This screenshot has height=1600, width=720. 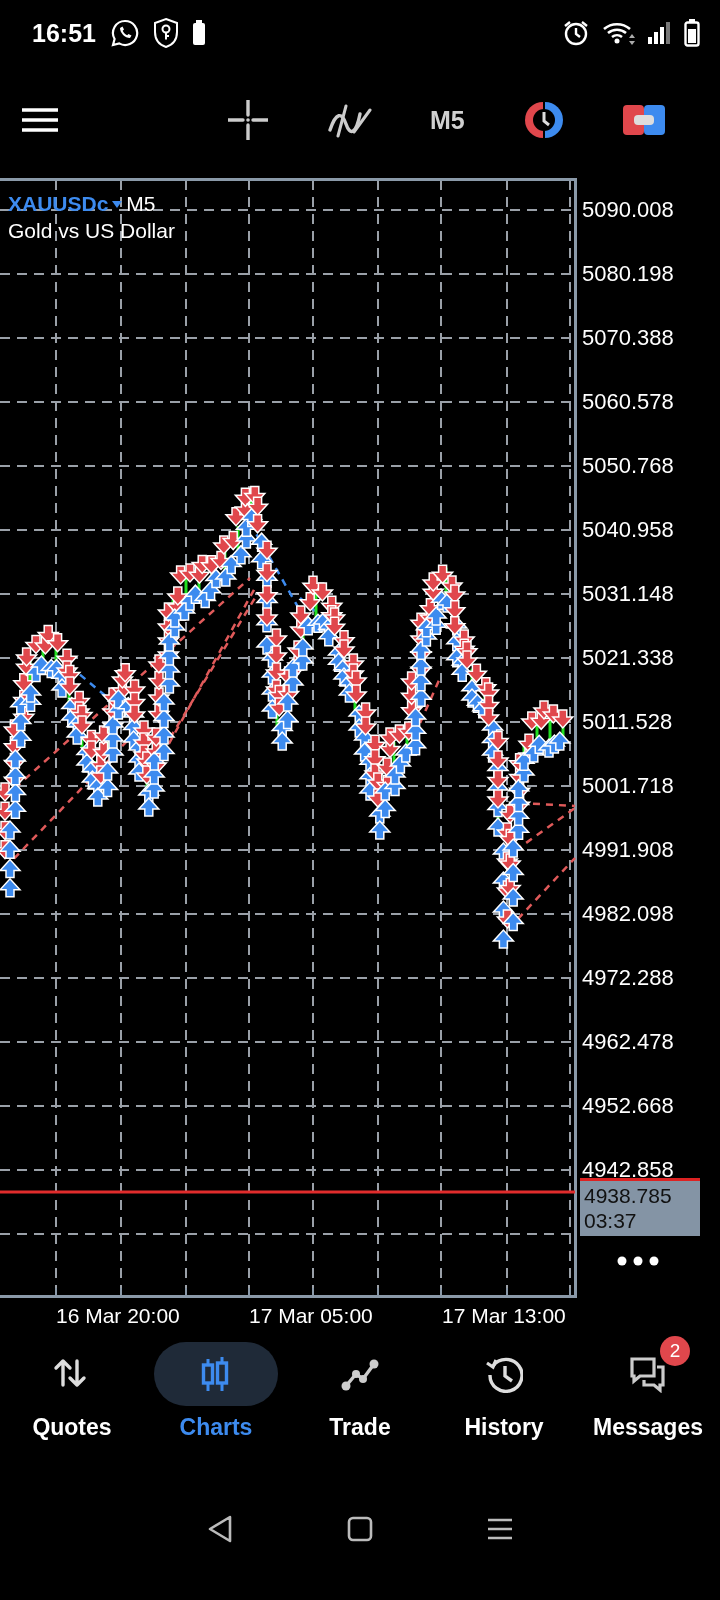 I want to click on price-label: 4972.288, so click(x=628, y=978).